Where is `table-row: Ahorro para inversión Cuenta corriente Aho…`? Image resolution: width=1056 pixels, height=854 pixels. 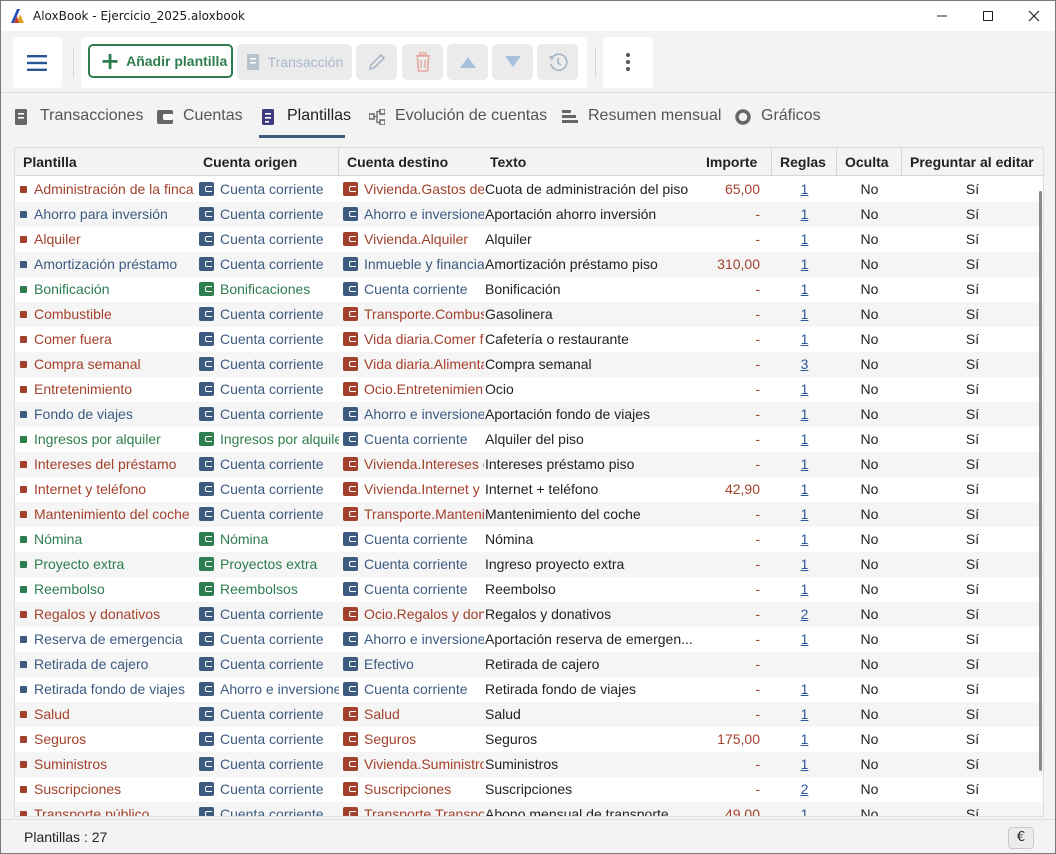 table-row: Ahorro para inversión Cuenta corriente Aho… is located at coordinates (529, 214).